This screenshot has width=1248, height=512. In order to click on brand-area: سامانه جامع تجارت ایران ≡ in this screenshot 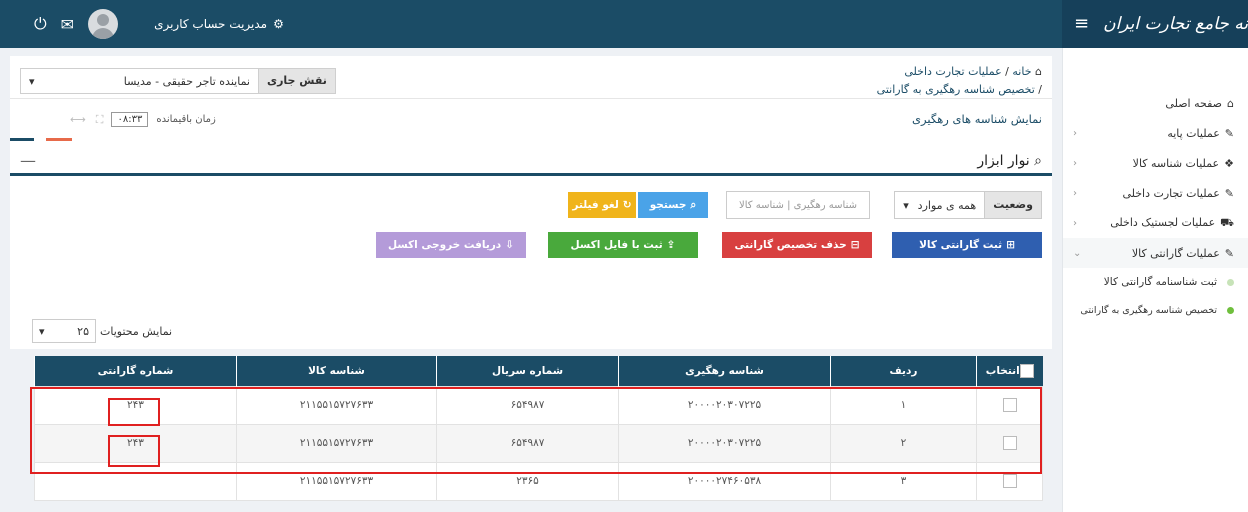, I will do `click(1155, 24)`.